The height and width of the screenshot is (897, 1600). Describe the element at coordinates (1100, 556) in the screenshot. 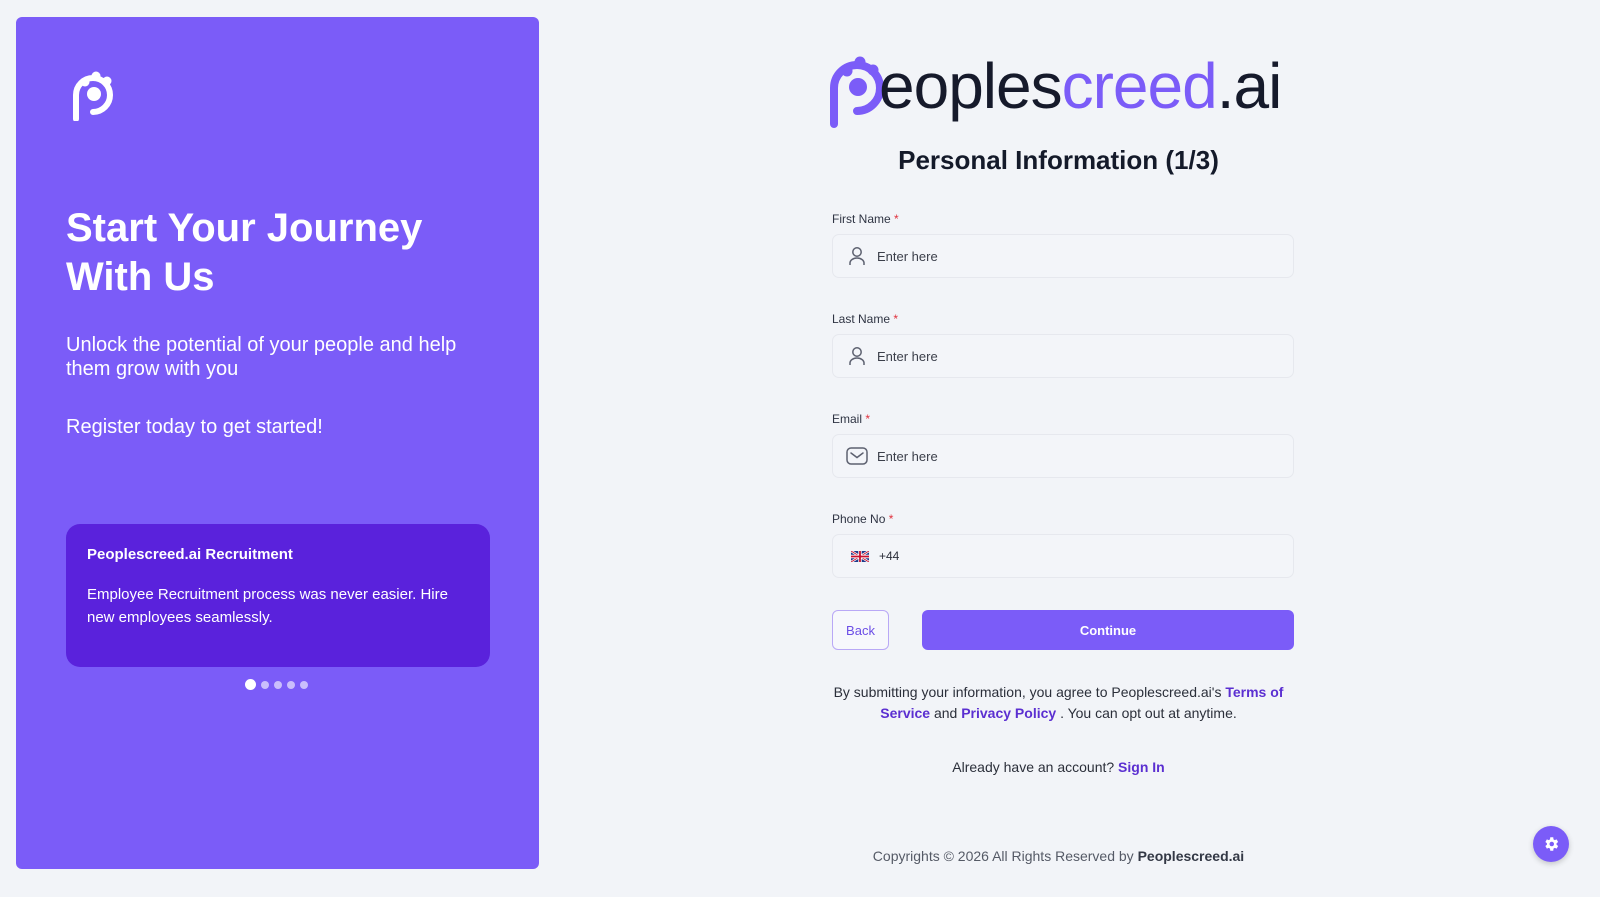

I see `phone-input` at that location.